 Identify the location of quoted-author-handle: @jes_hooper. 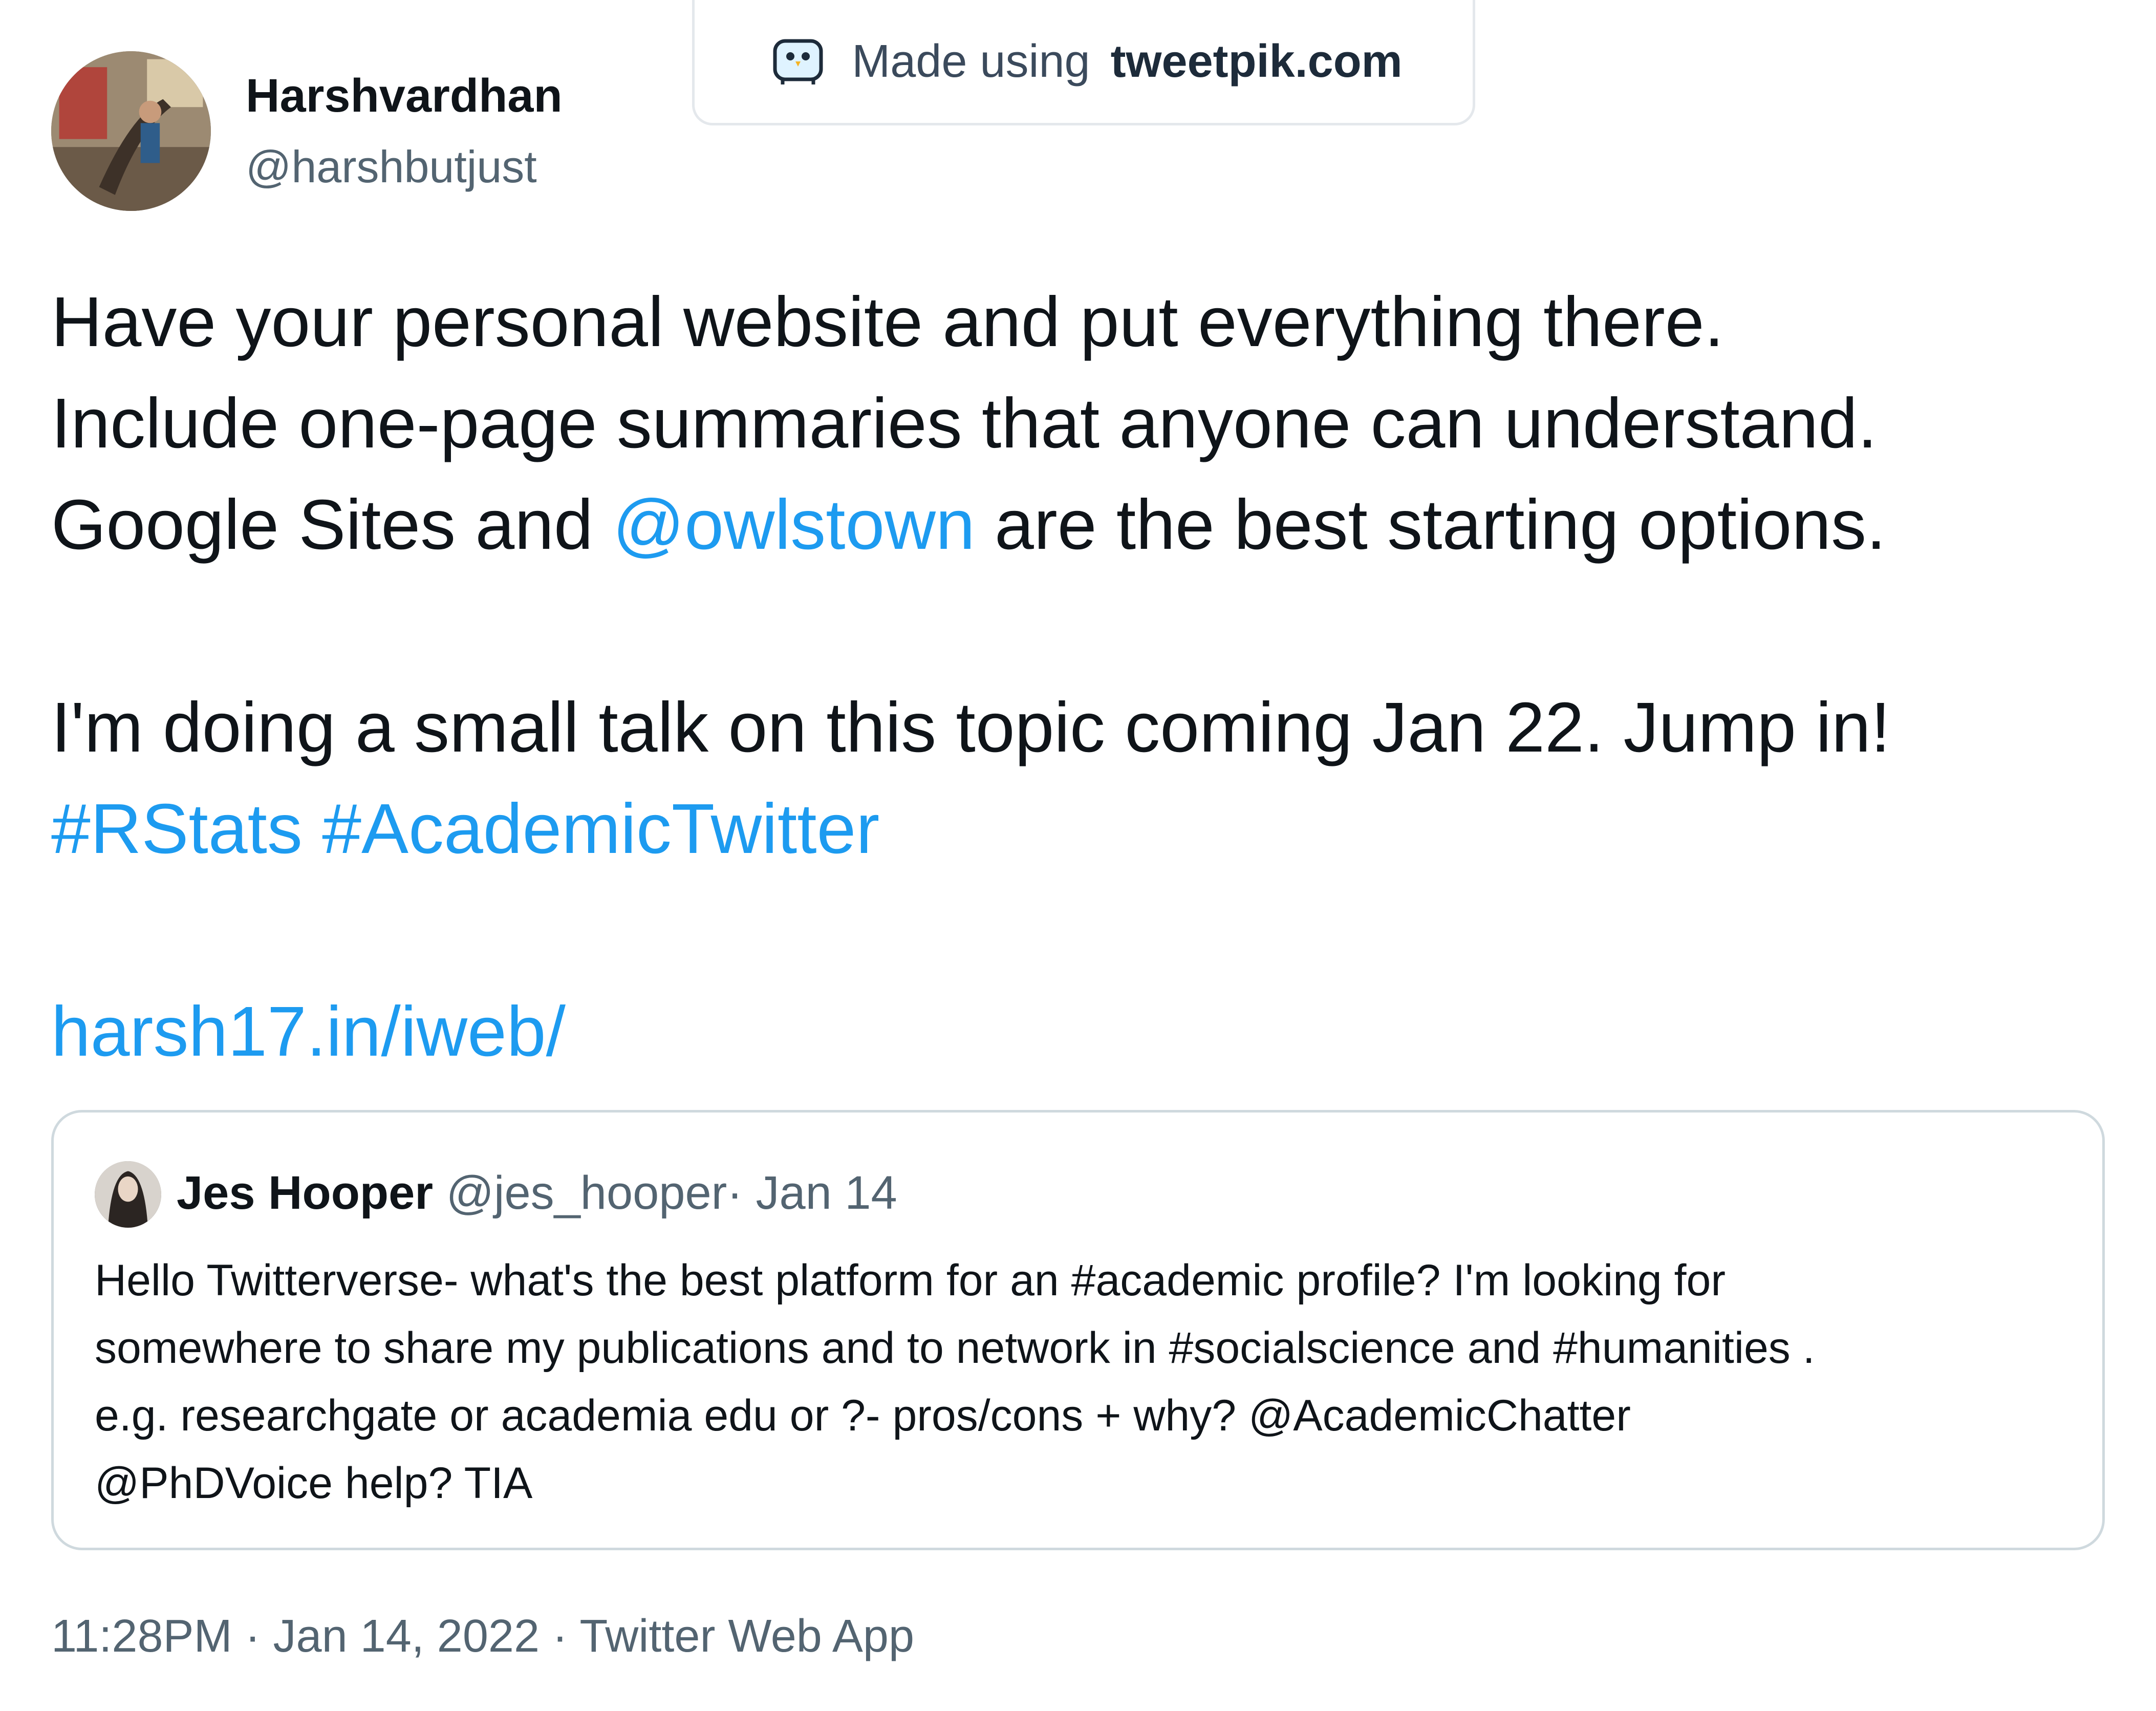
(586, 1193).